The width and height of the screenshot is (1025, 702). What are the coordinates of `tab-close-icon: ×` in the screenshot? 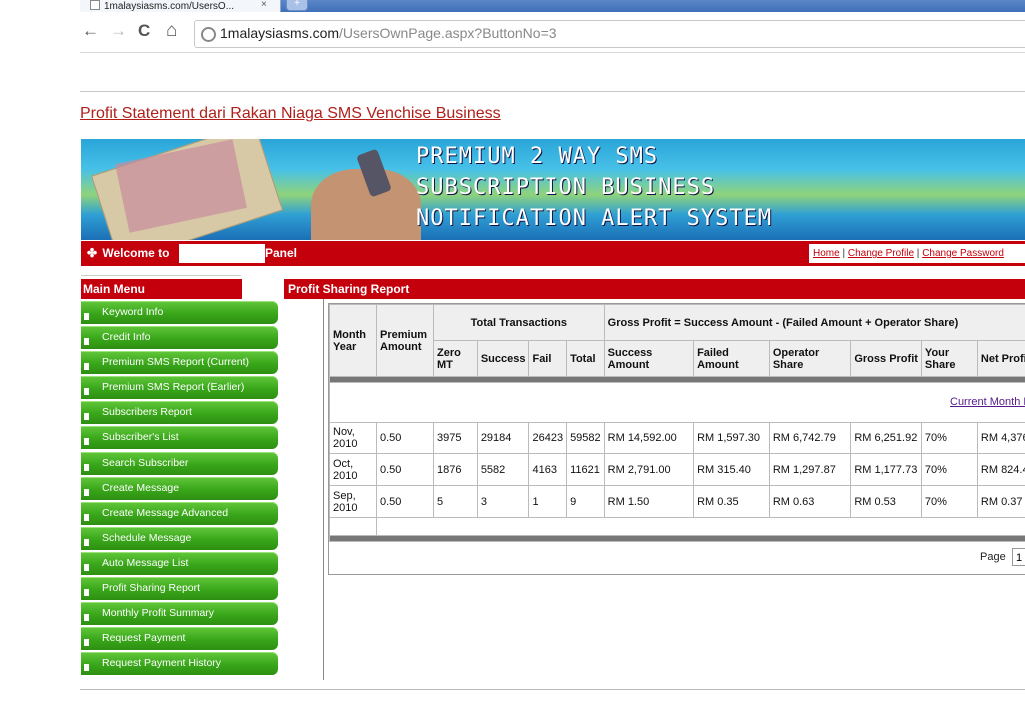 It's located at (264, 5).